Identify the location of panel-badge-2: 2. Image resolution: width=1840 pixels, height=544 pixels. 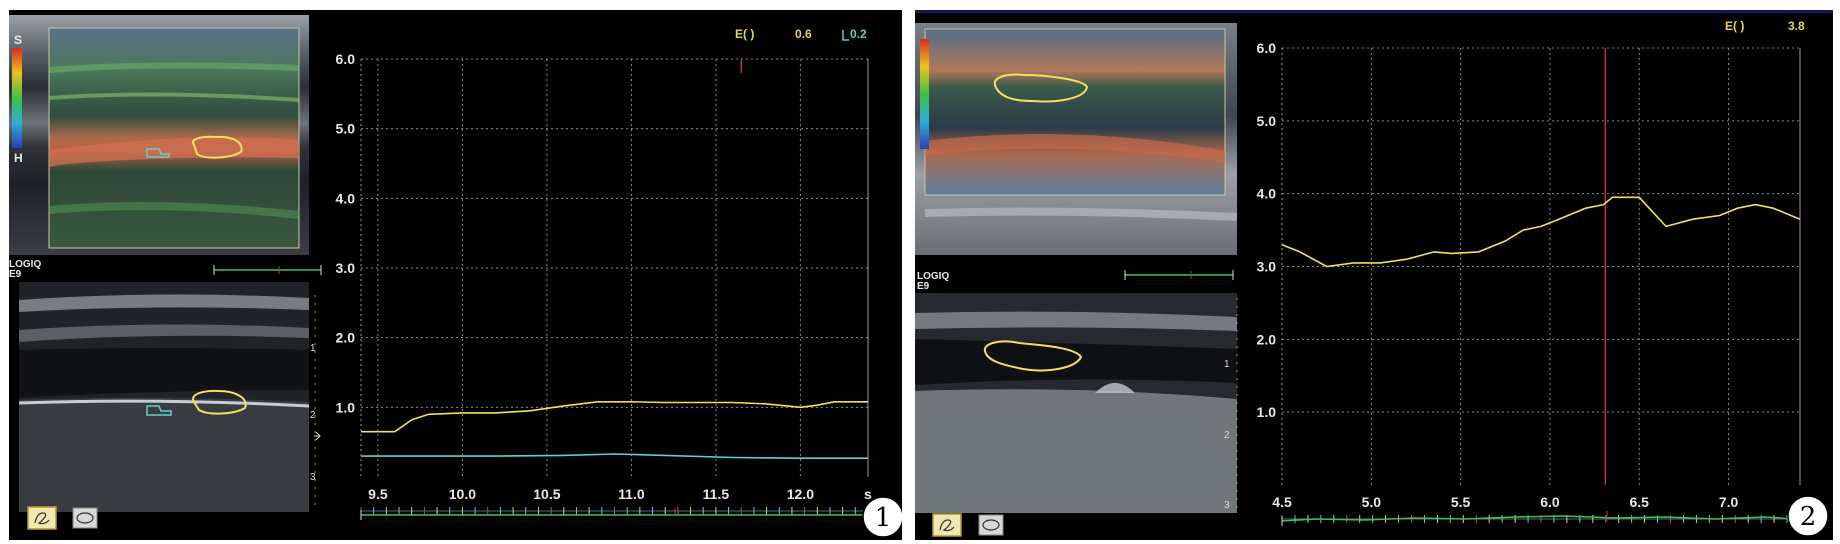
(1808, 516).